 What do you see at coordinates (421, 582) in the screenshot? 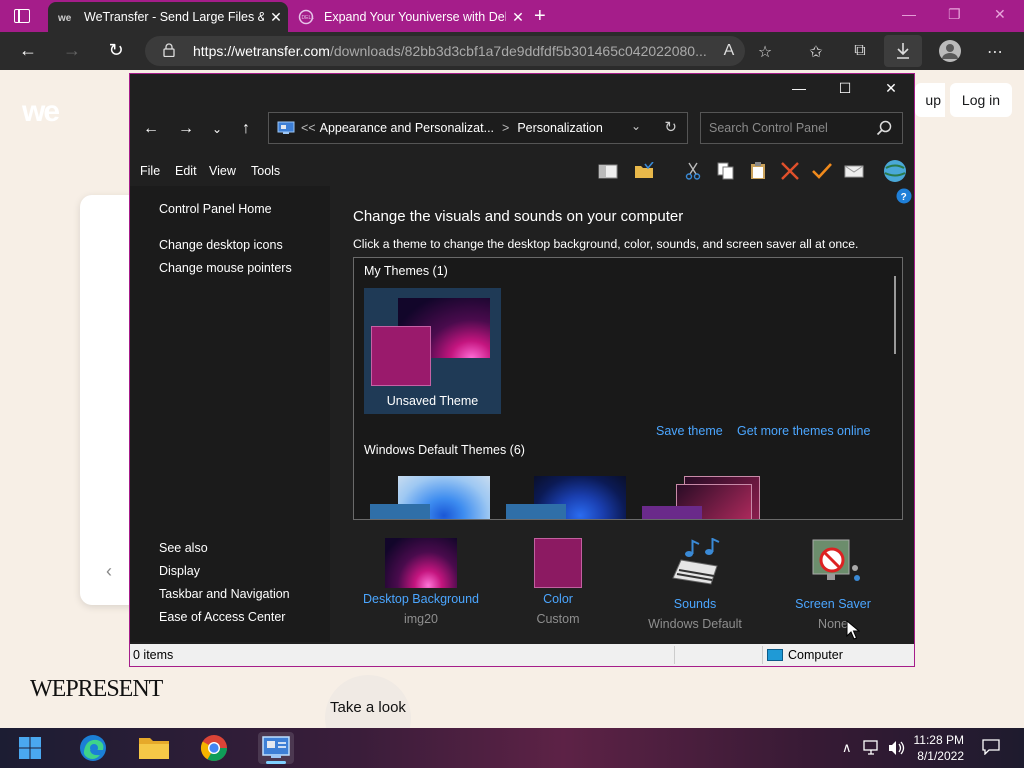
I see `desktop-background-setting: Desktop Background img20` at bounding box center [421, 582].